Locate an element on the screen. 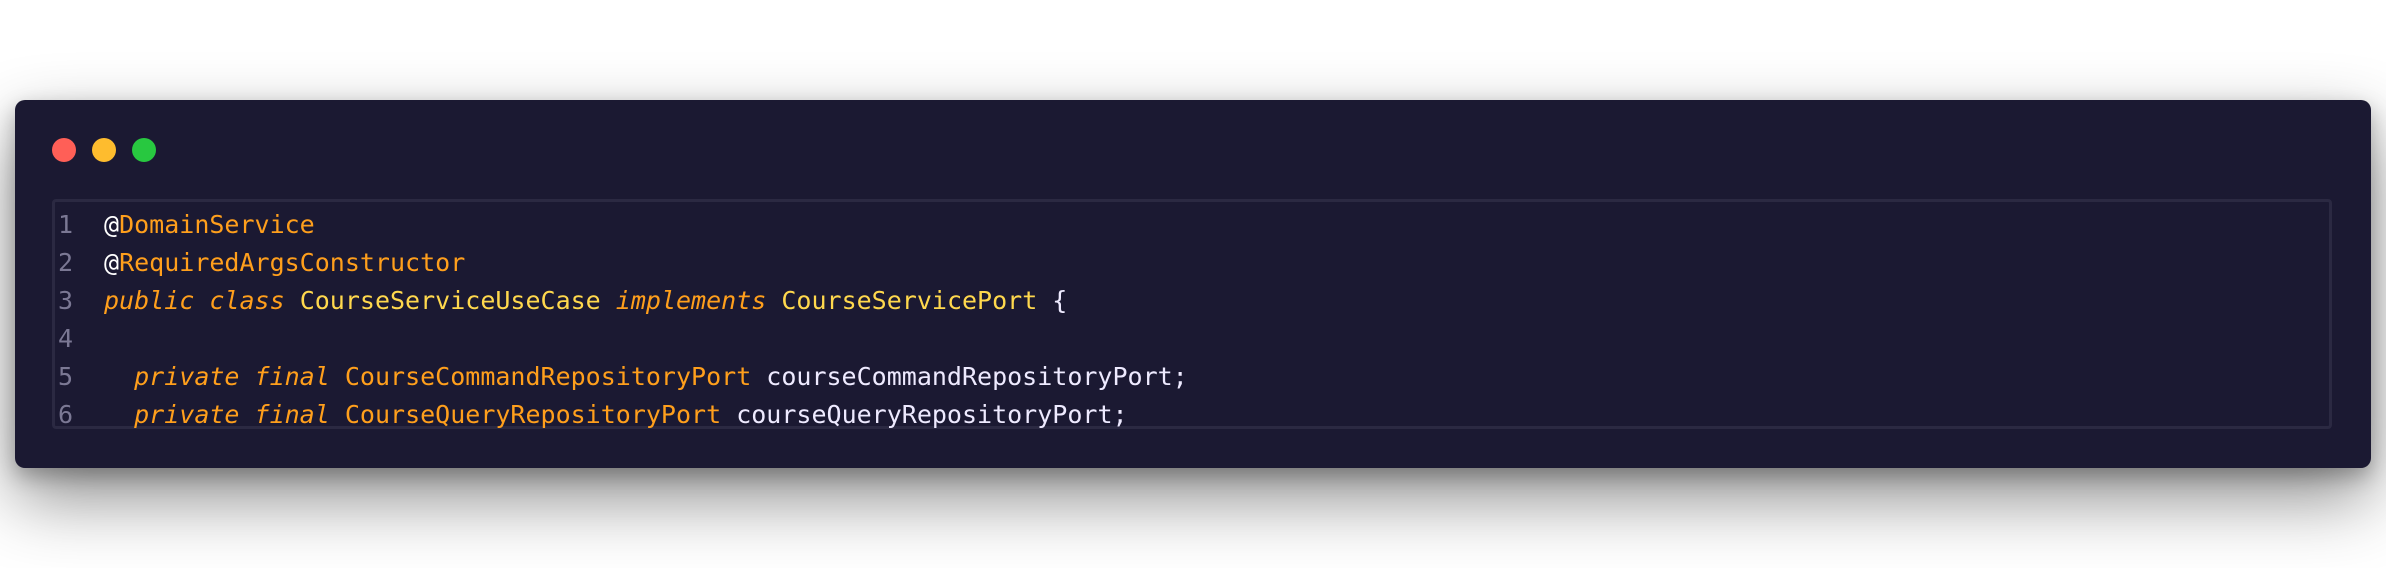 The image size is (2386, 568). code-token: implements is located at coordinates (691, 300).